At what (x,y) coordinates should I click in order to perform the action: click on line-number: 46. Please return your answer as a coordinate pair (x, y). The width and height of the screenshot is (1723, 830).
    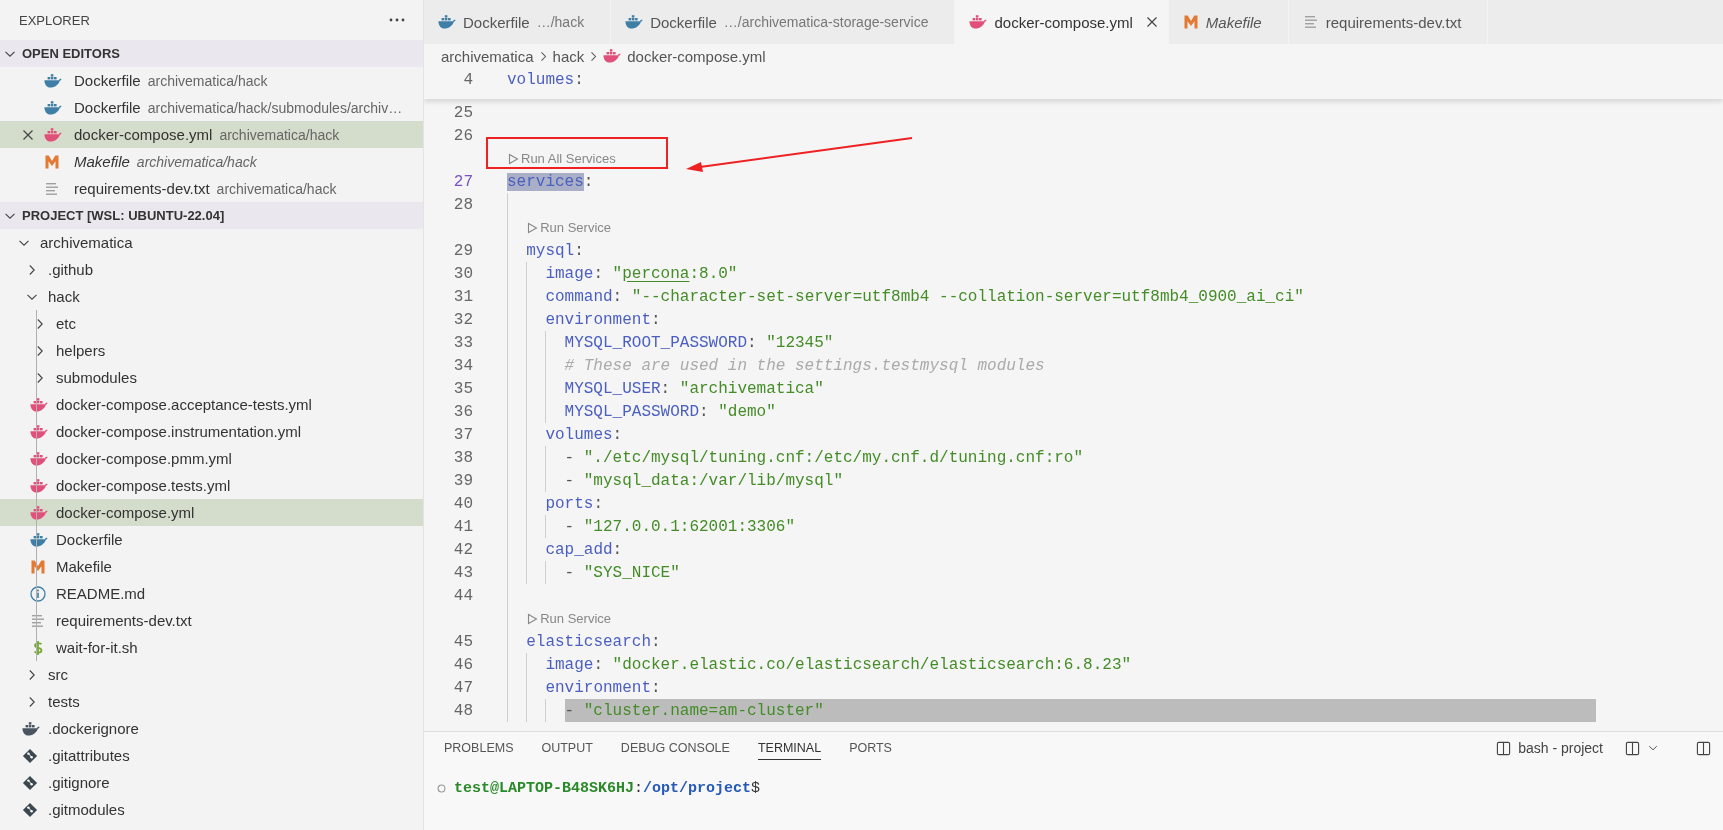
    Looking at the image, I should click on (462, 664).